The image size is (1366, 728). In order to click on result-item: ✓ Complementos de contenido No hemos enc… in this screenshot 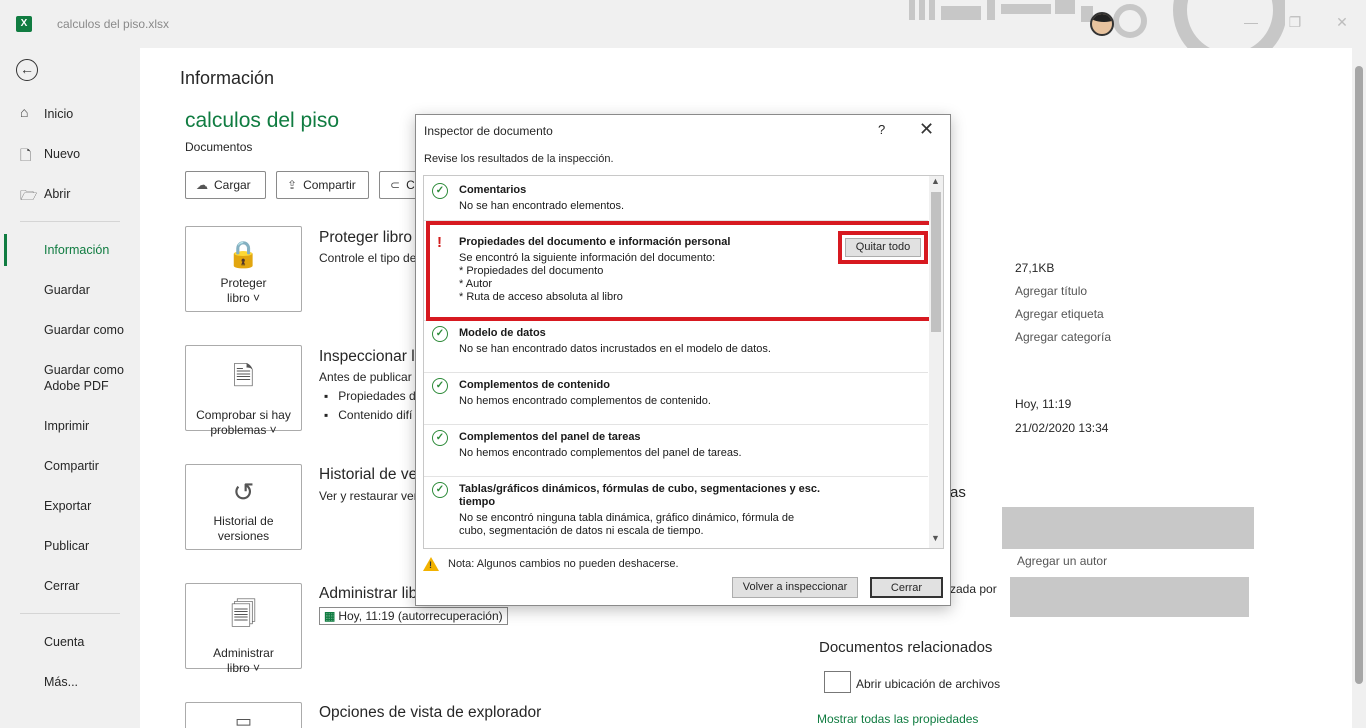, I will do `click(676, 399)`.